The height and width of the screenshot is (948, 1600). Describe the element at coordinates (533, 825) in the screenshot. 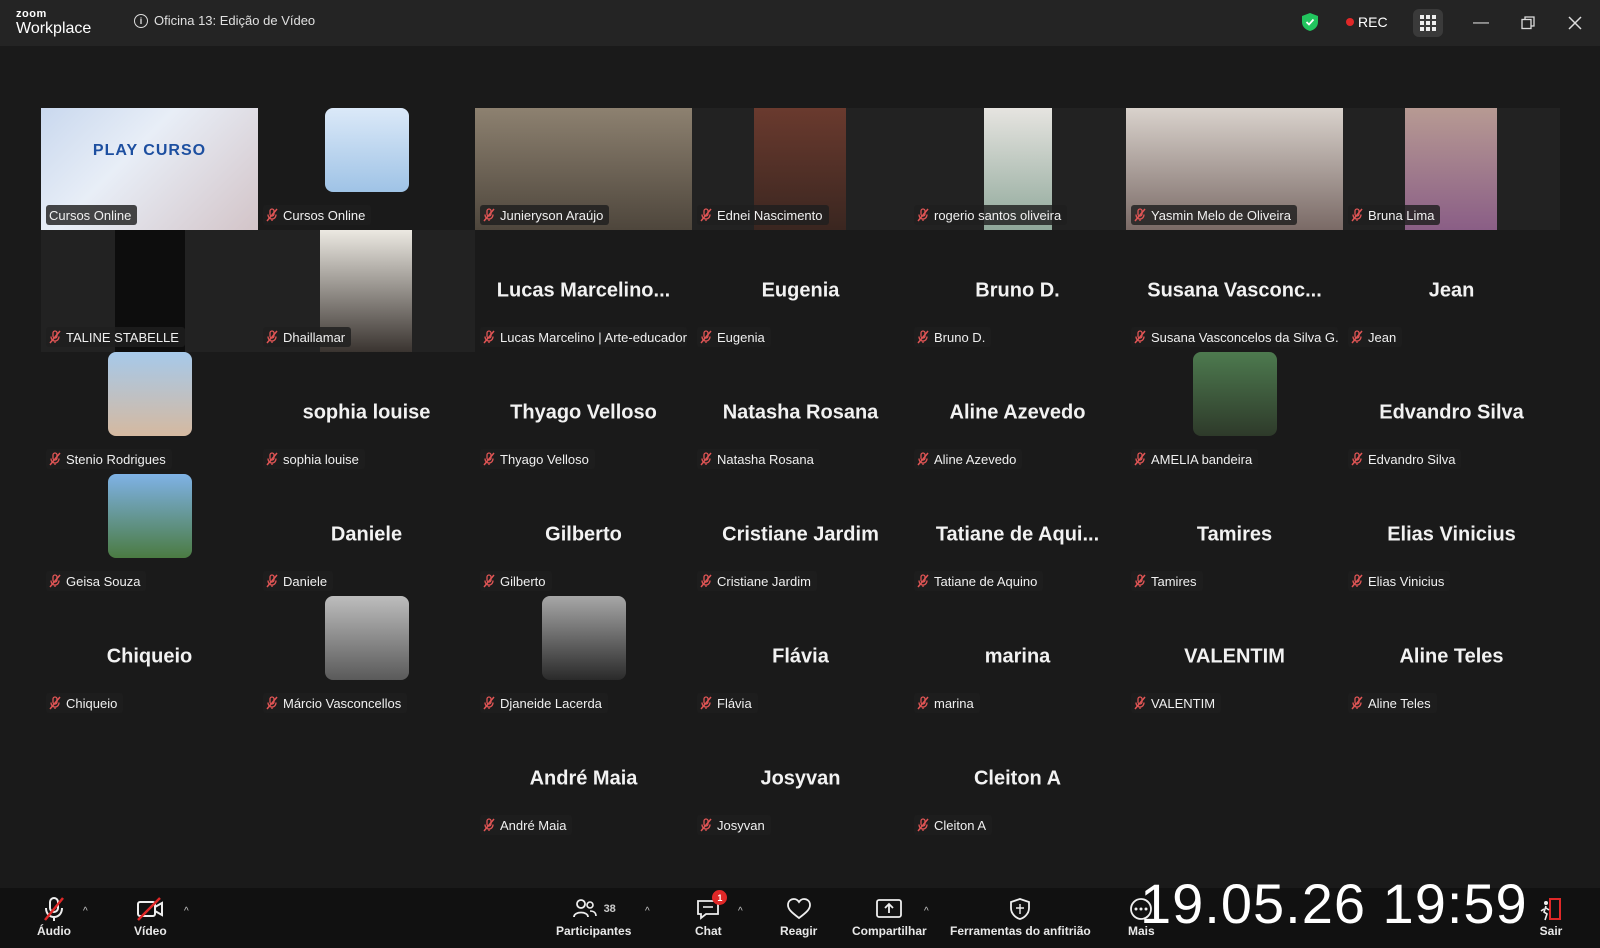

I see `participant-name: André Maia` at that location.